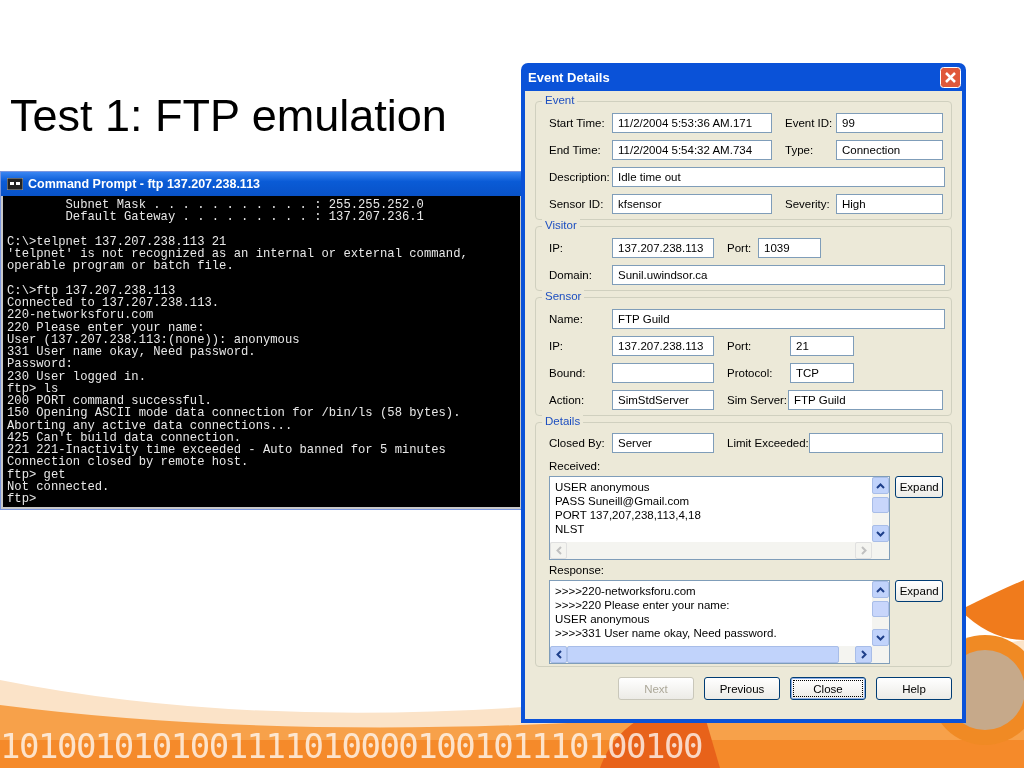  Describe the element at coordinates (81, 315) in the screenshot. I see `console-line: 220-networksforu.com` at that location.